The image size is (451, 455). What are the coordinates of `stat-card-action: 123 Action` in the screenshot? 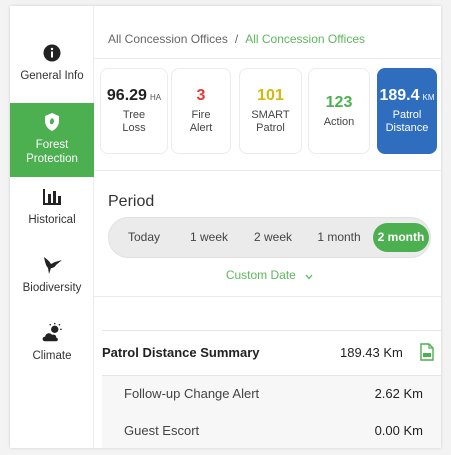 It's located at (339, 111).